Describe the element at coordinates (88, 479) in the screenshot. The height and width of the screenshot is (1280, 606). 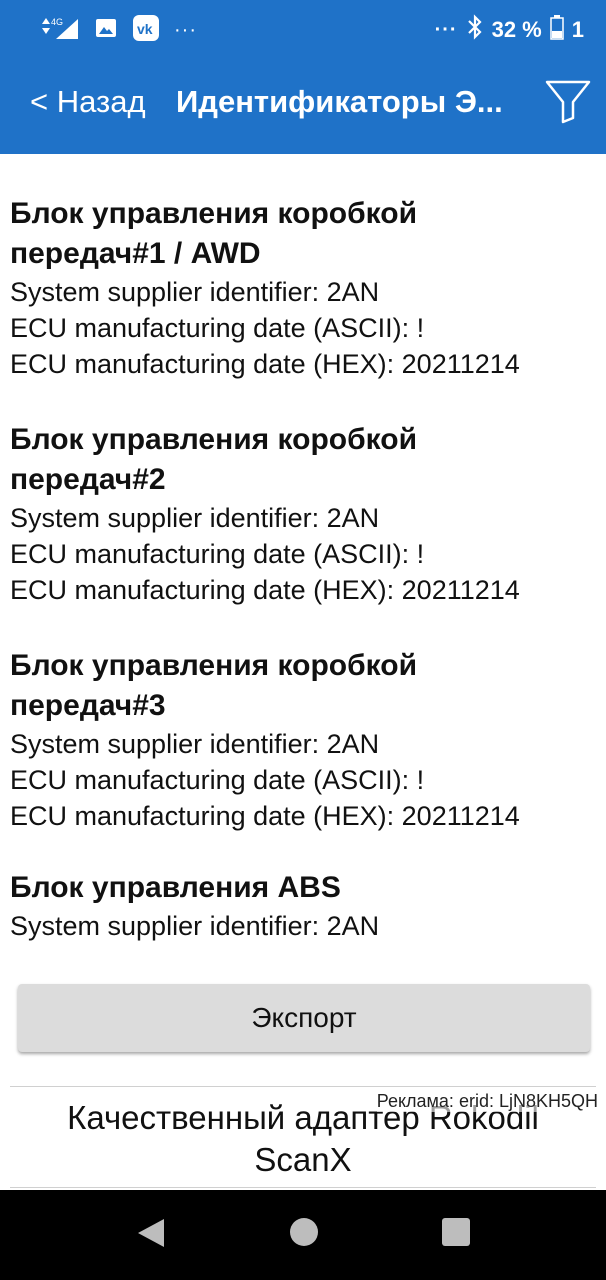
I see `ecu-block-title: передач#2` at that location.